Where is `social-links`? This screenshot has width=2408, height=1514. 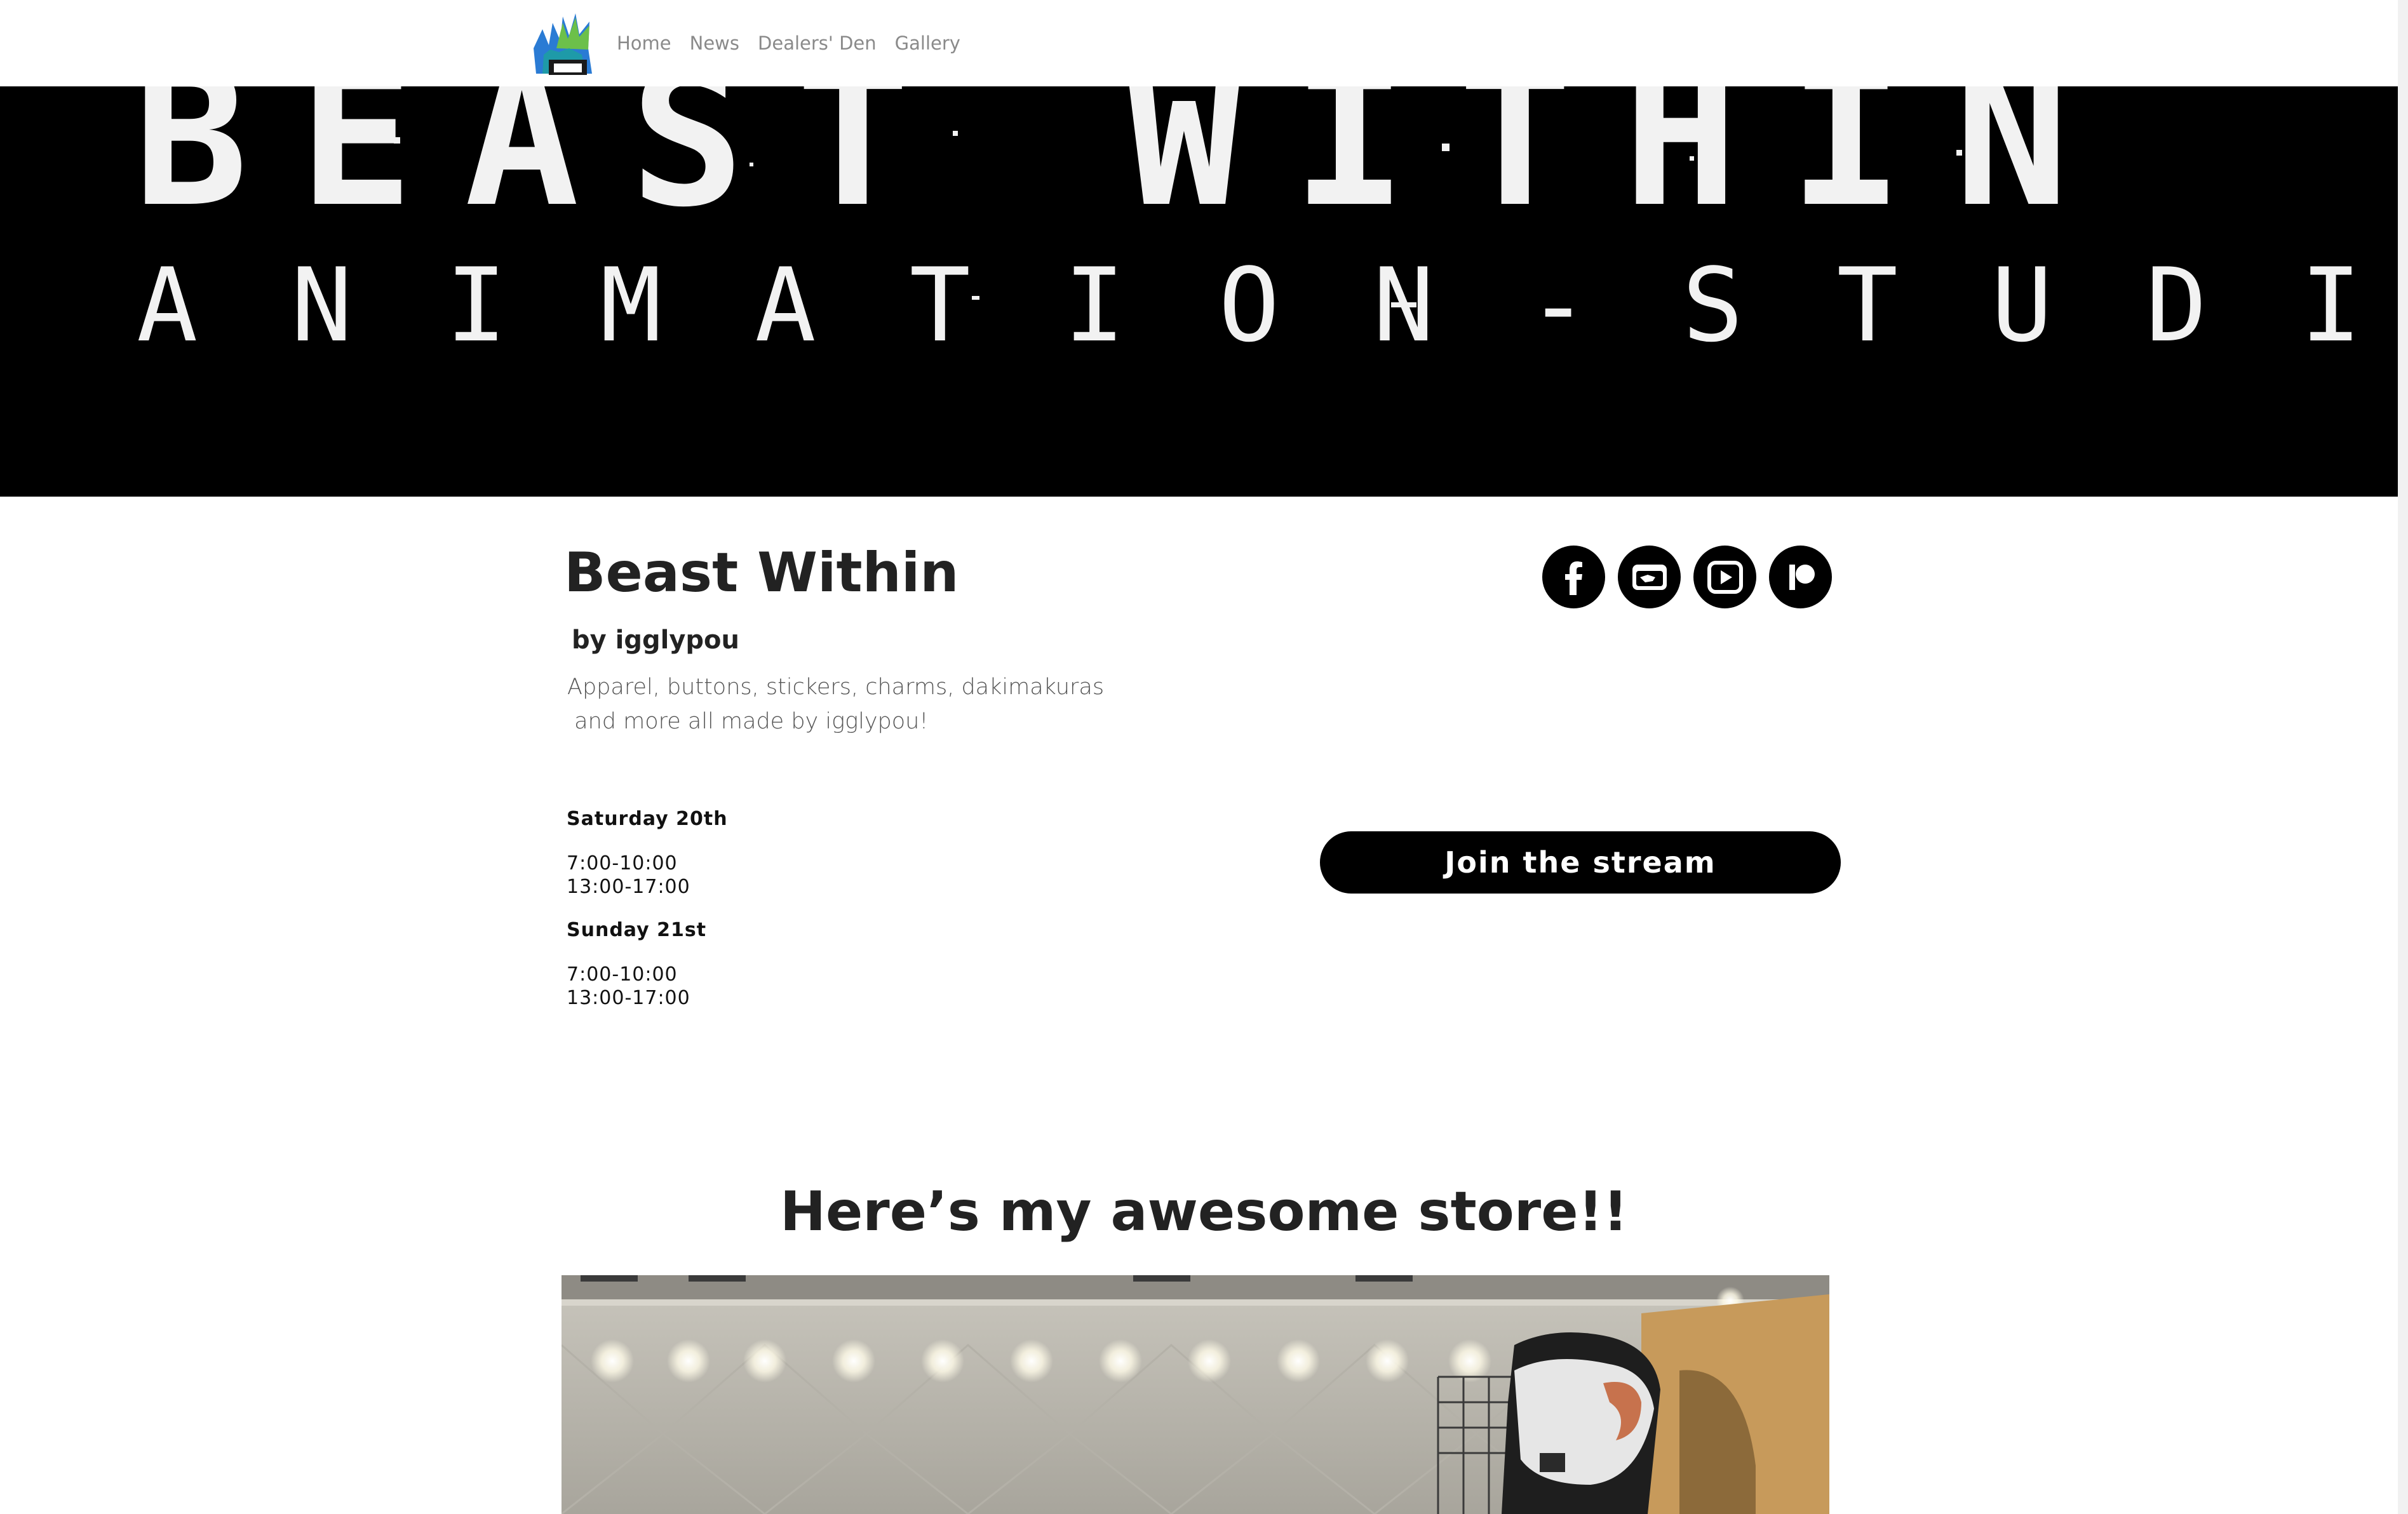
social-links is located at coordinates (1687, 577).